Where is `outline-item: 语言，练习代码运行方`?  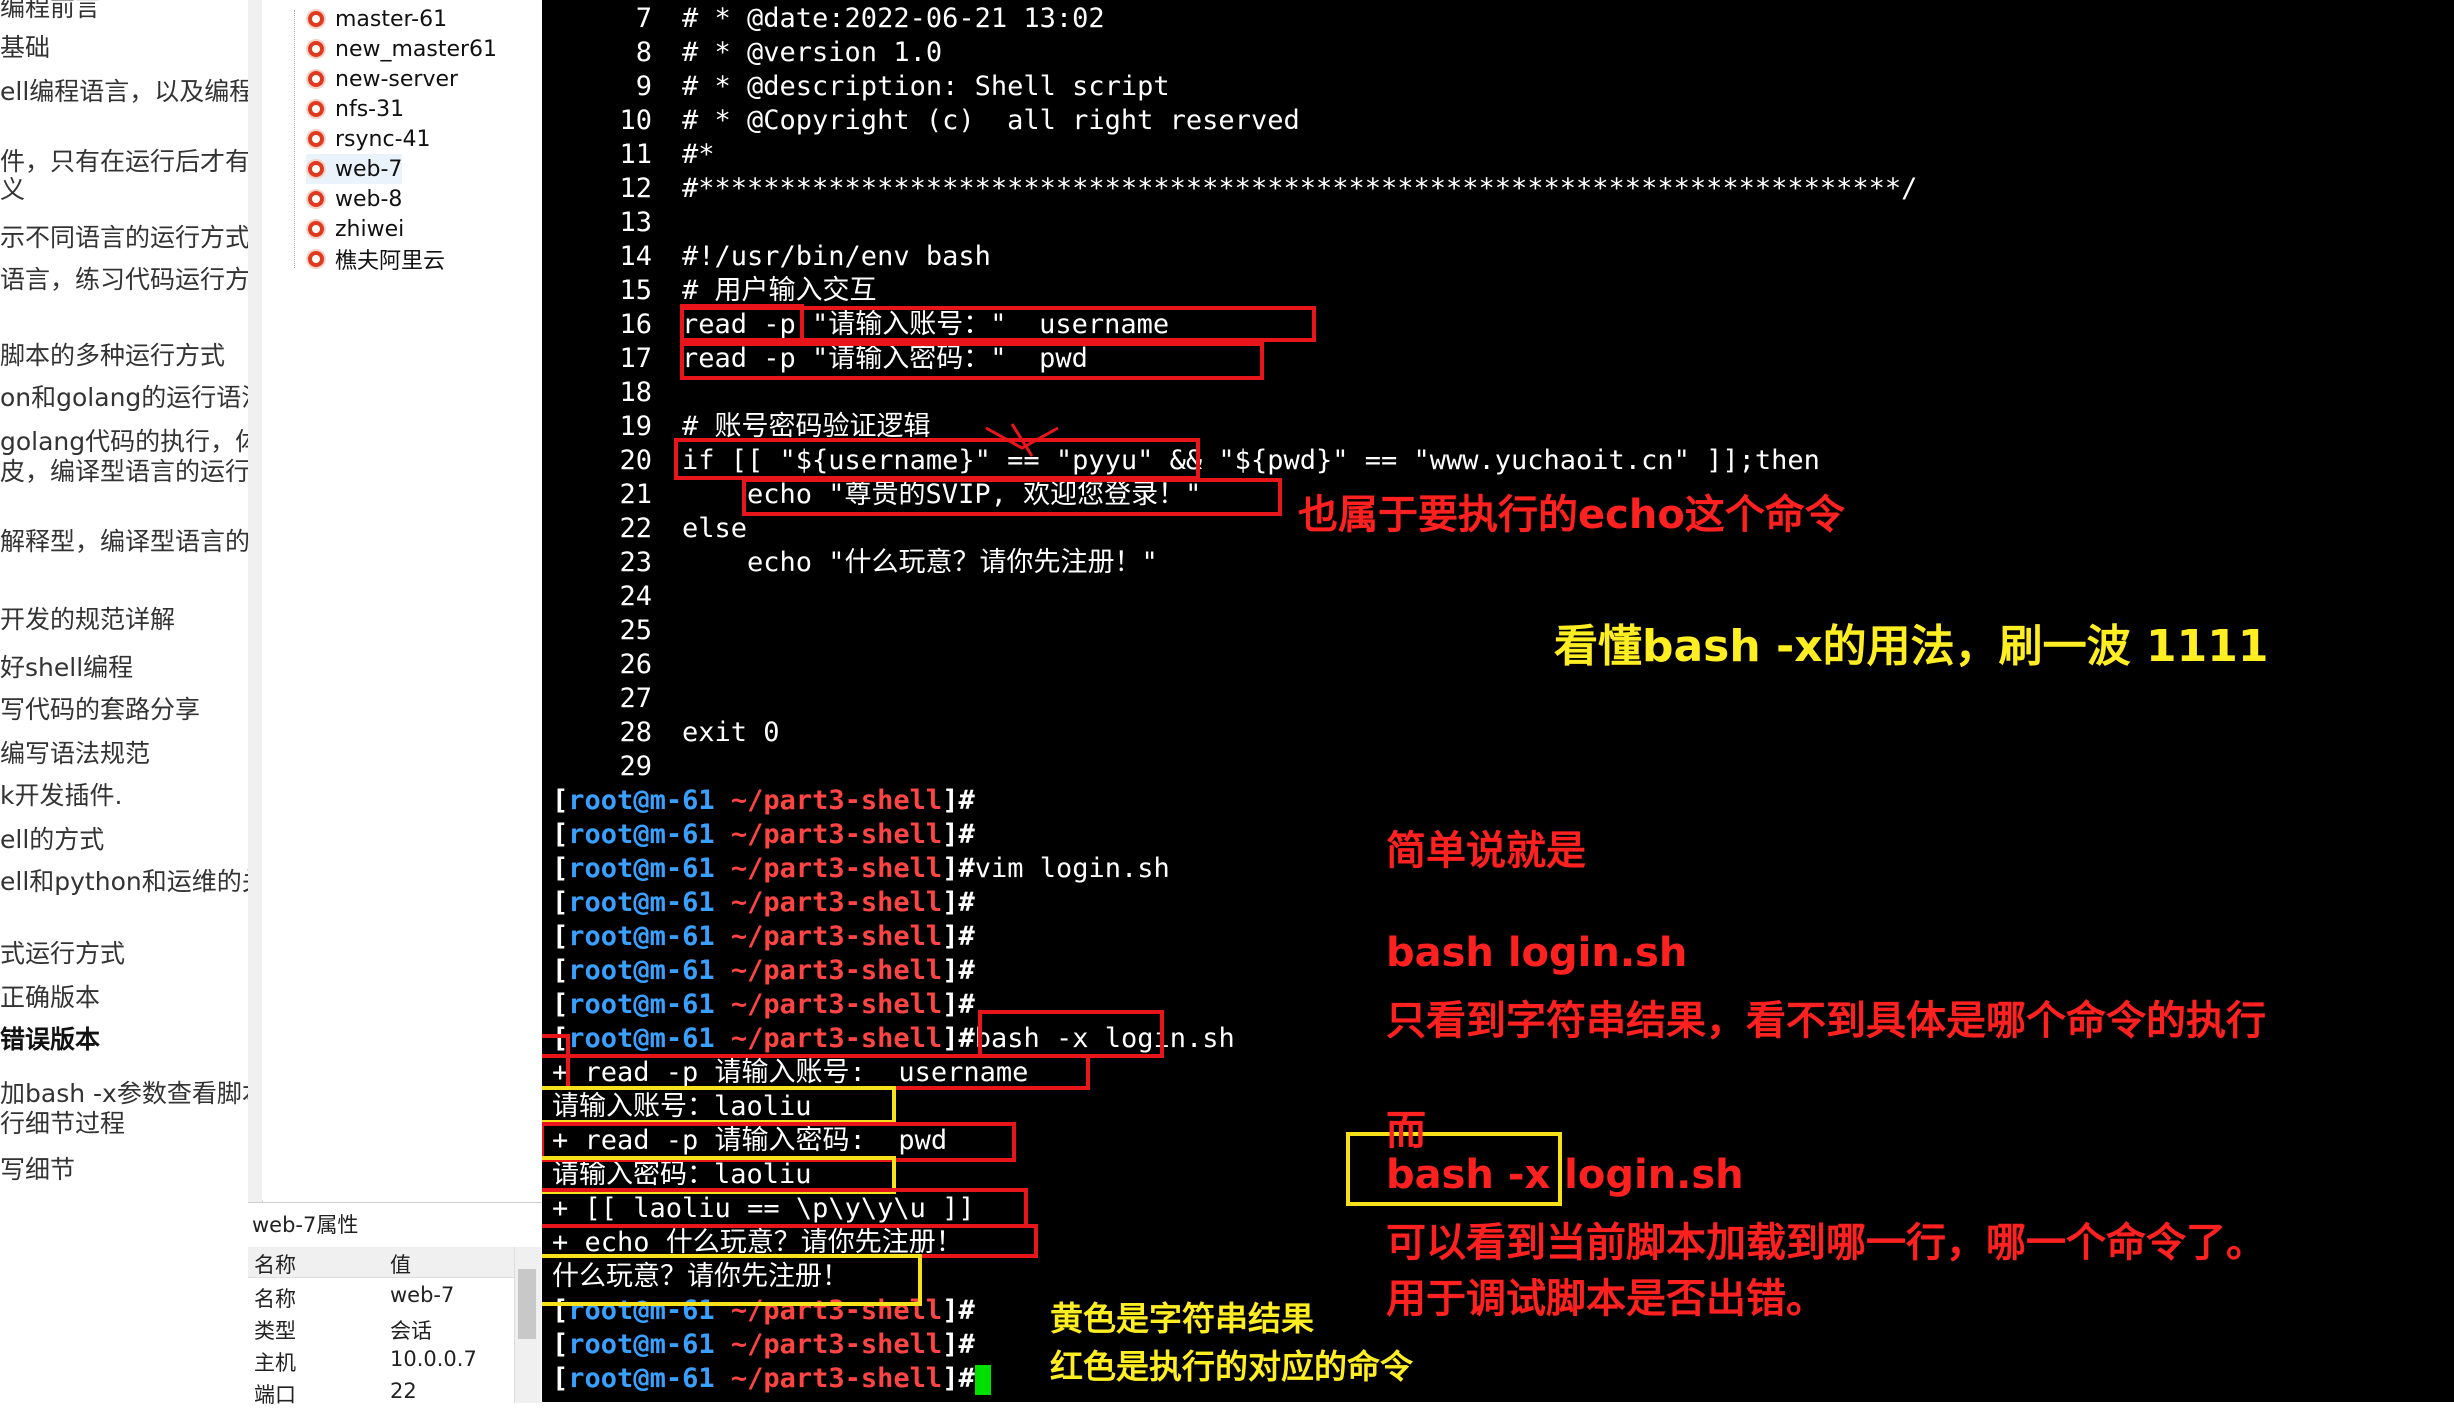
outline-item: 语言，练习代码运行方 is located at coordinates (124, 278).